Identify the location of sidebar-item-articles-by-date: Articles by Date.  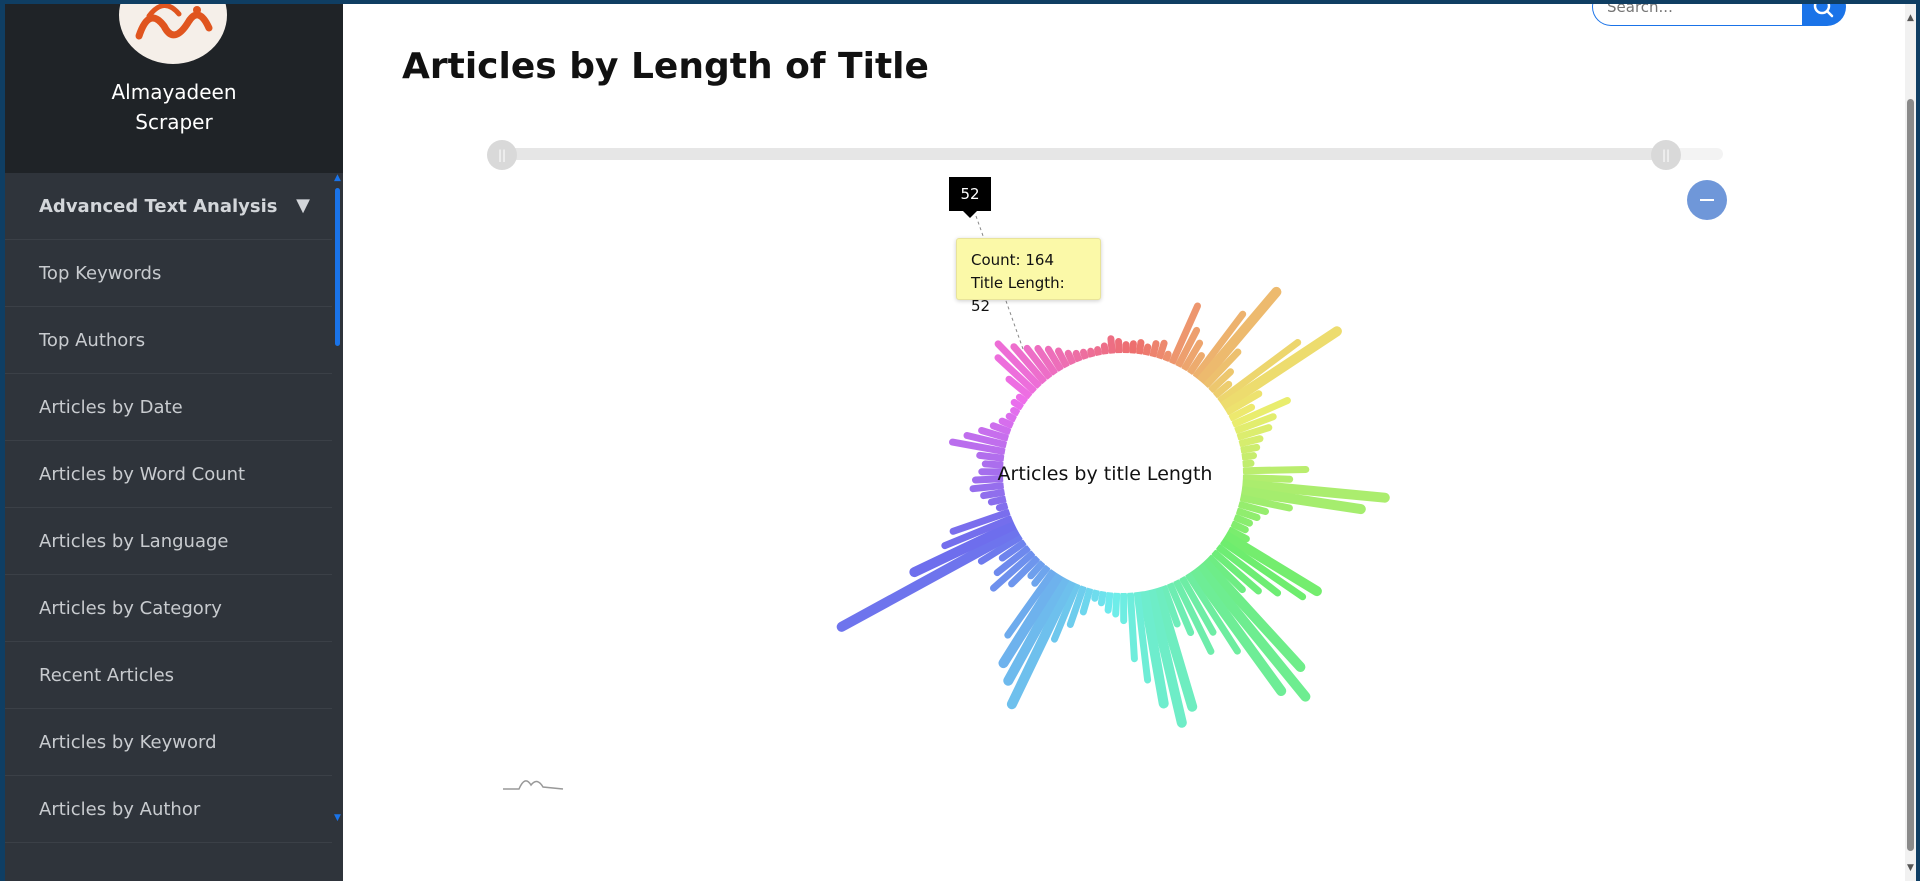
(168, 407).